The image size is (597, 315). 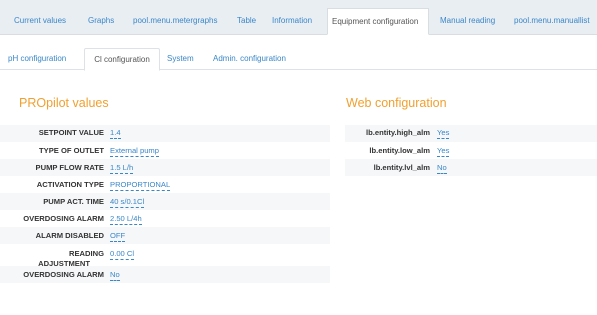 What do you see at coordinates (249, 59) in the screenshot?
I see `tab-admin-configuration: Admin. configuration` at bounding box center [249, 59].